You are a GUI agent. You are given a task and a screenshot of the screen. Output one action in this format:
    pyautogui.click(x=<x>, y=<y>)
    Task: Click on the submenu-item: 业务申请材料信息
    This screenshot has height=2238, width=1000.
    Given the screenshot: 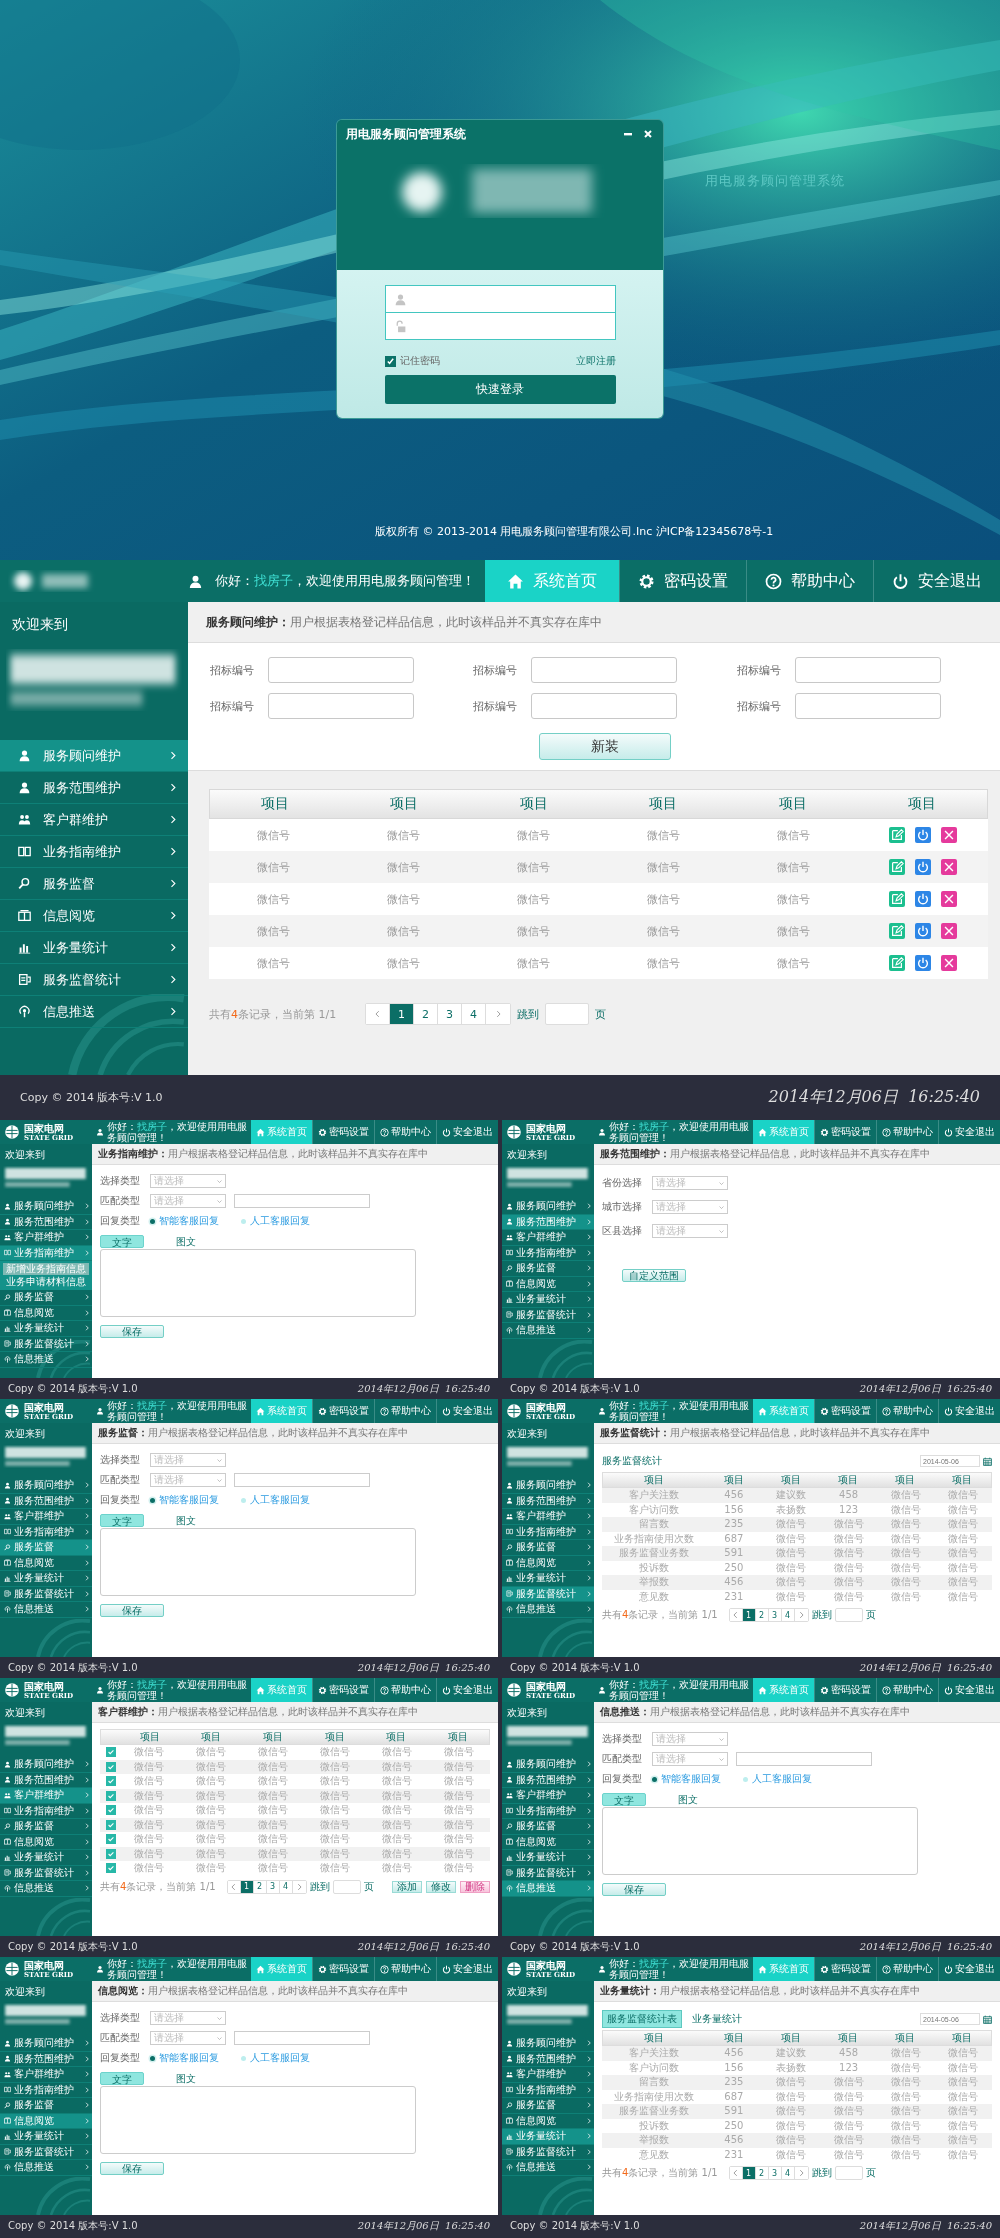 What is the action you would take?
    pyautogui.click(x=46, y=1282)
    